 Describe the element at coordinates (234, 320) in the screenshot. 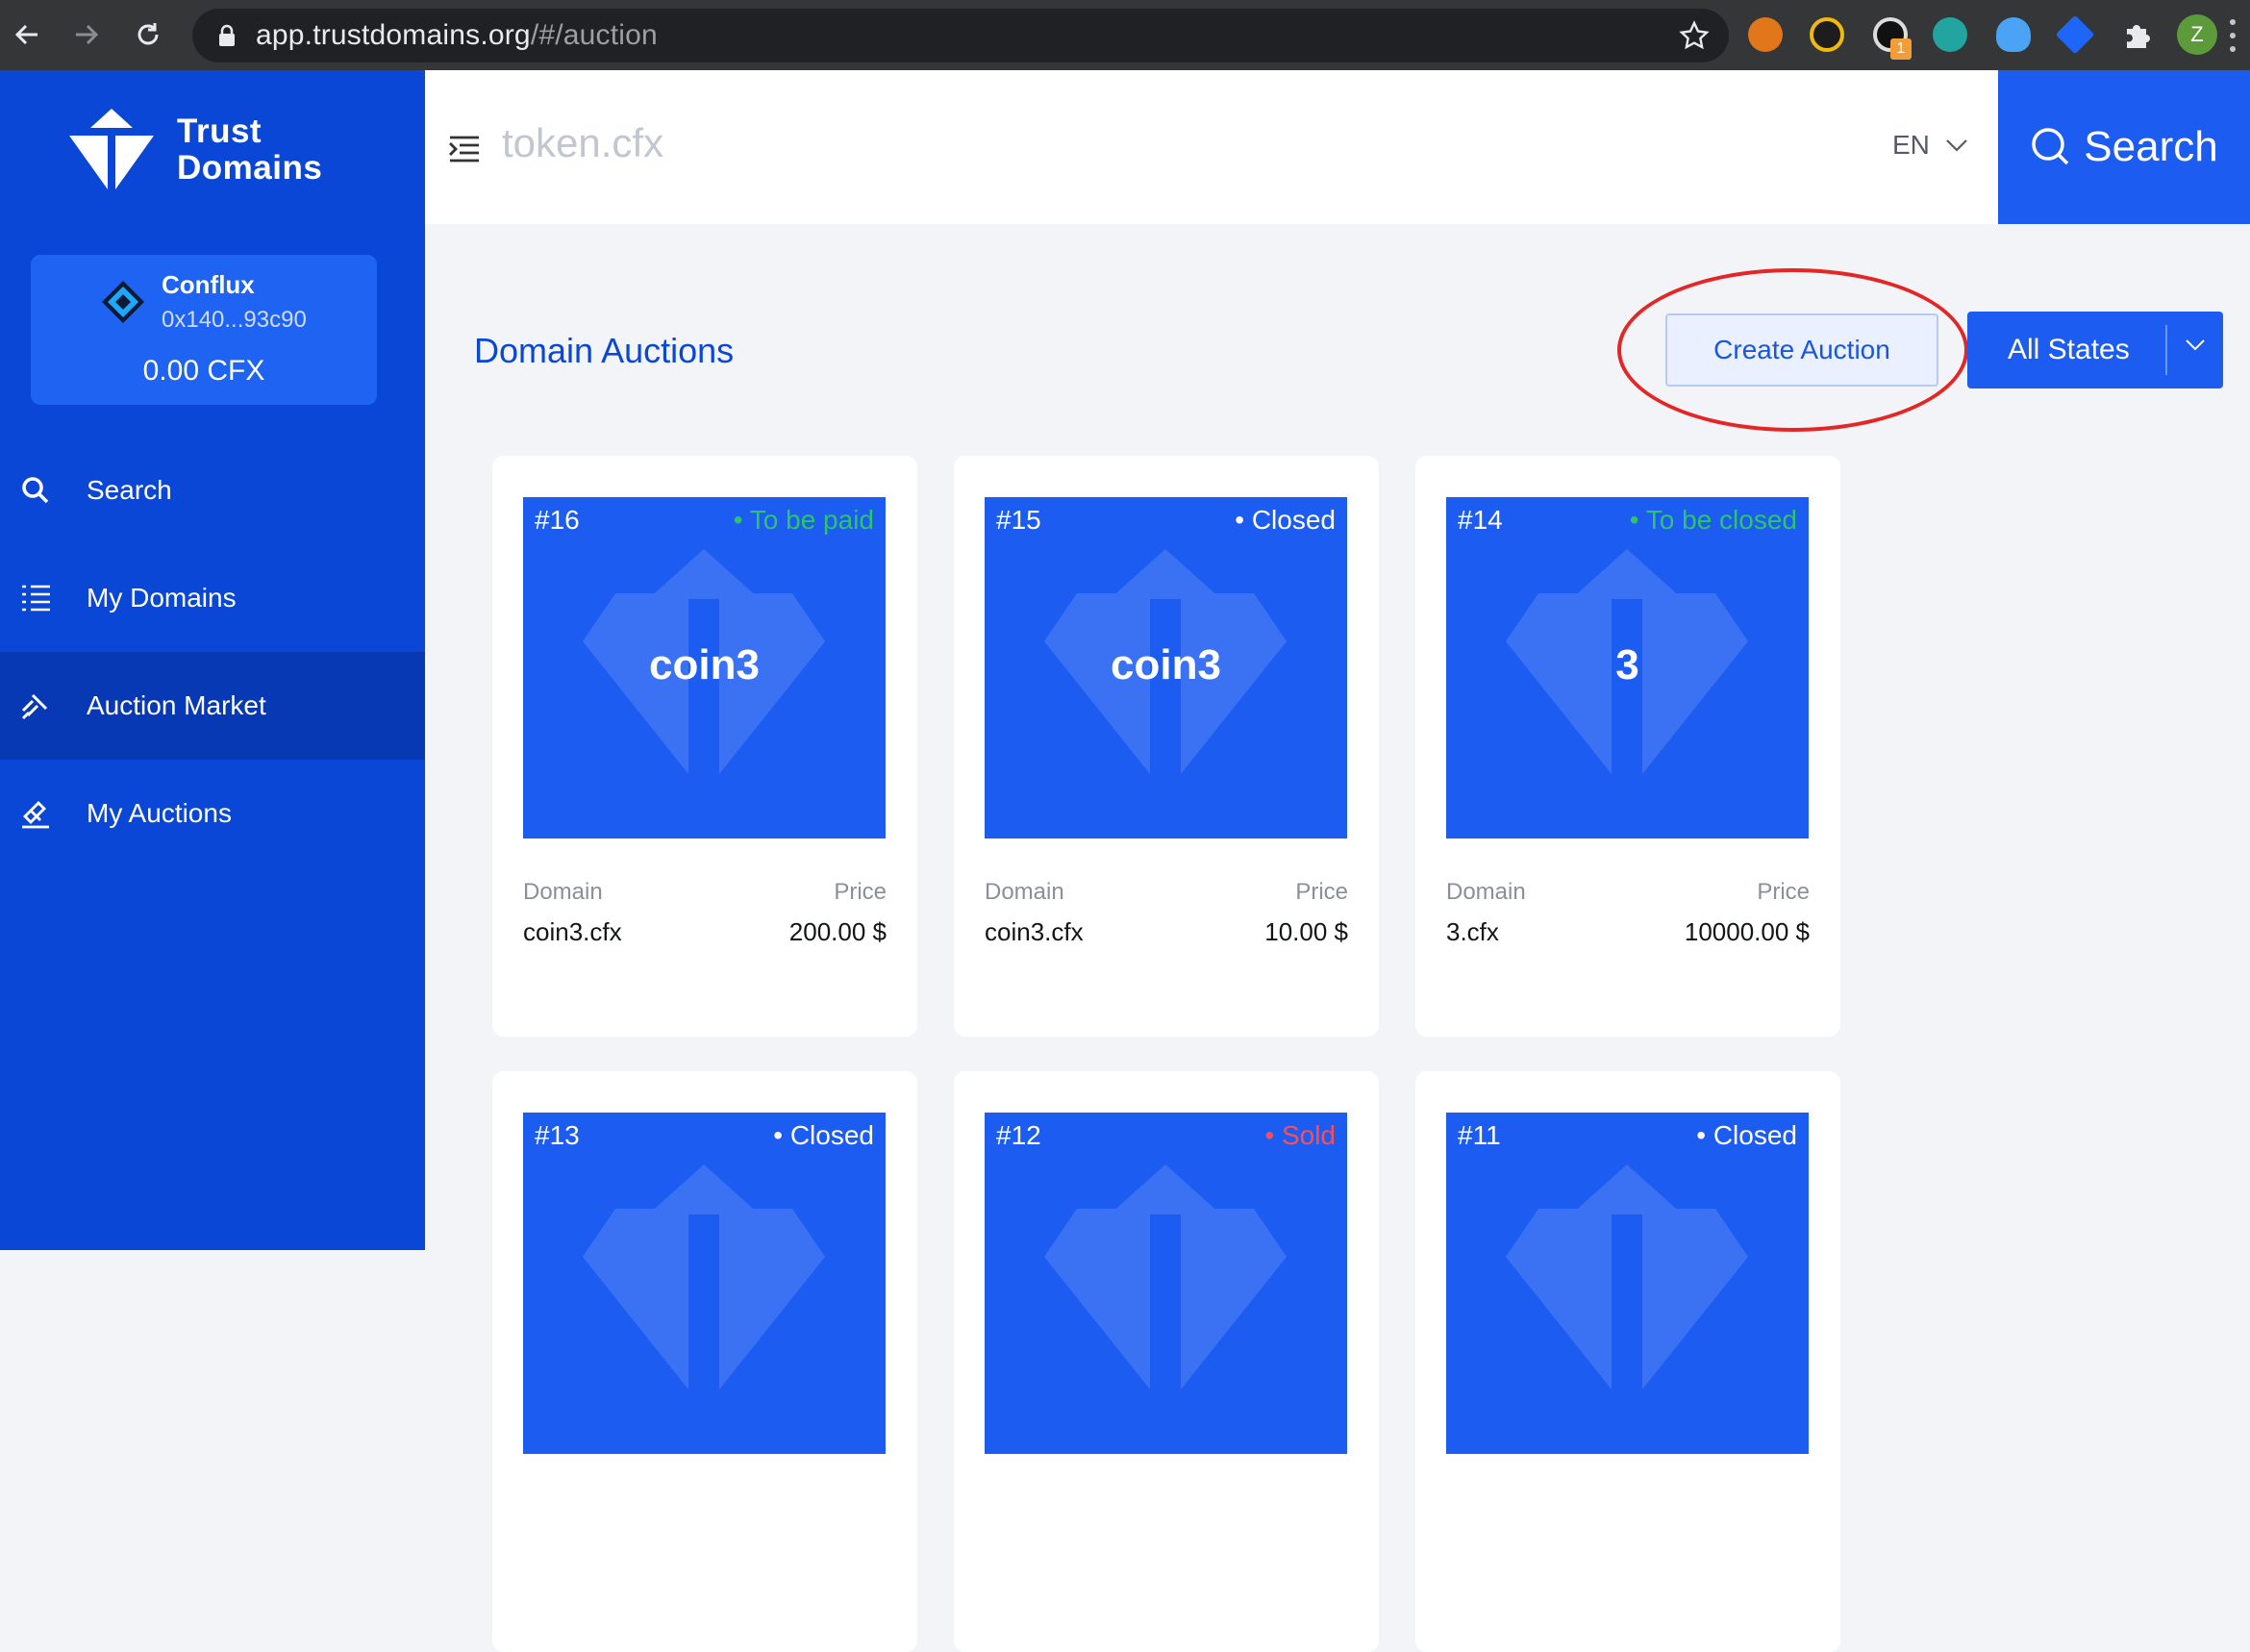

I see `wallet-address: 0x140...93c90` at that location.